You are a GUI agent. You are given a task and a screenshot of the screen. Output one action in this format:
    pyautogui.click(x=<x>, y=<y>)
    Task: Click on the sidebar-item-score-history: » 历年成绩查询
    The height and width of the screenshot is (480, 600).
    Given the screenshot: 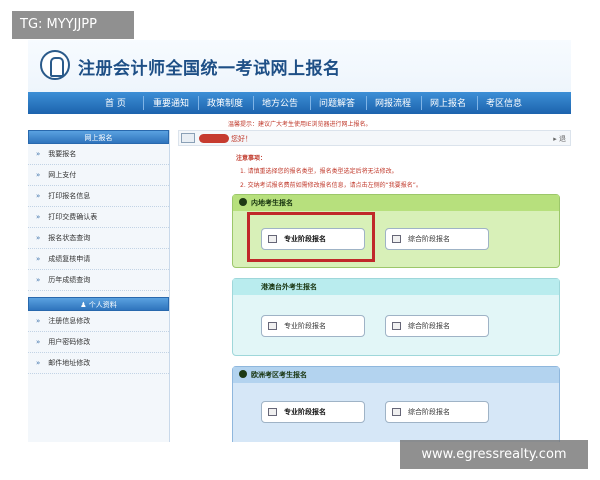 What is the action you would take?
    pyautogui.click(x=98, y=280)
    